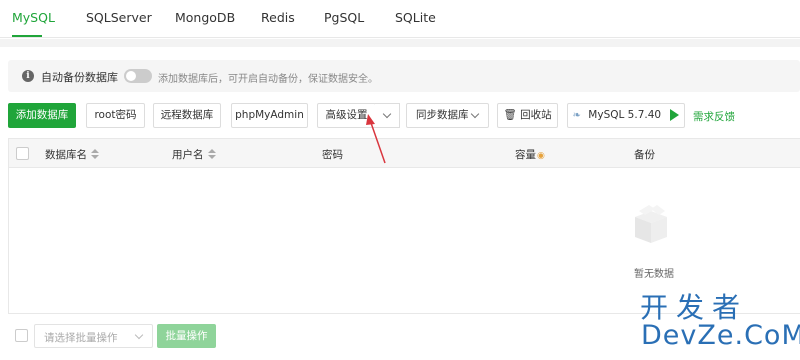 The image size is (800, 360). I want to click on column-header-username: 用户名, so click(194, 154).